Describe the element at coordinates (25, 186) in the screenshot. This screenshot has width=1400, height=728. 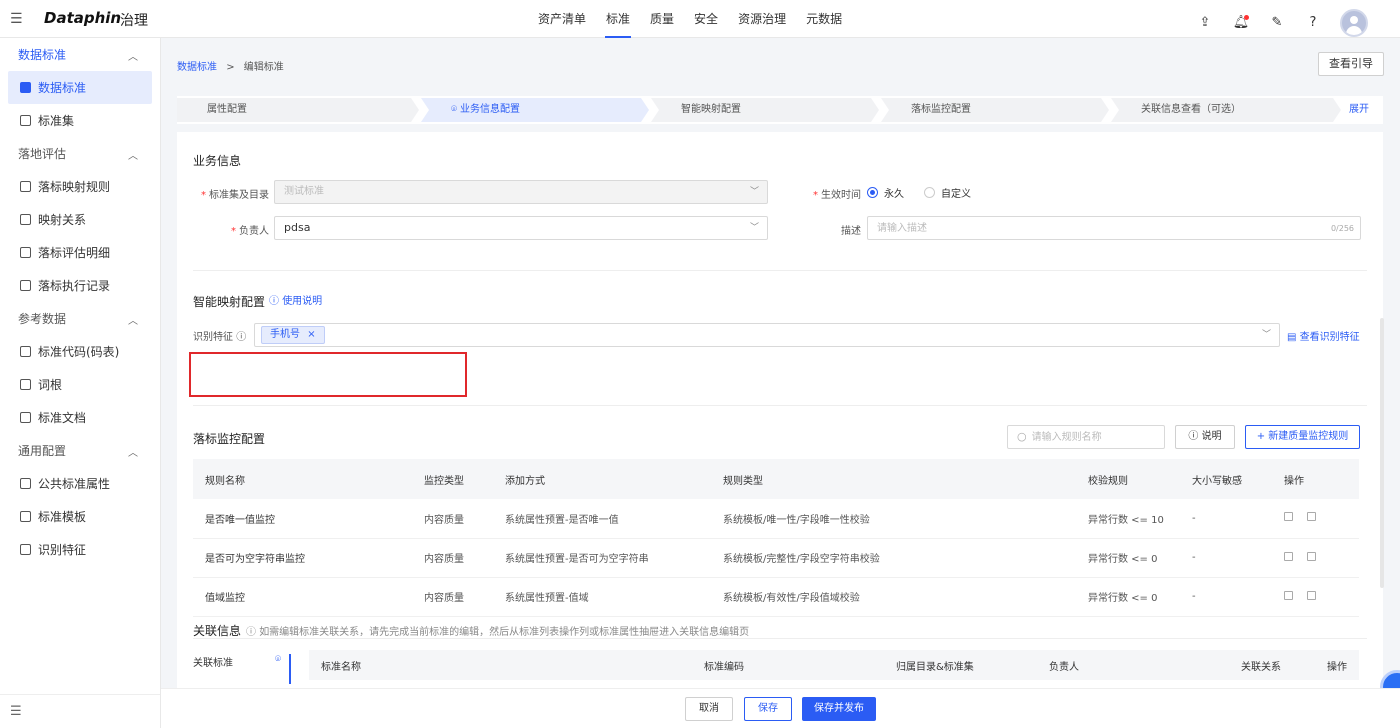
I see `checklist-icon` at that location.